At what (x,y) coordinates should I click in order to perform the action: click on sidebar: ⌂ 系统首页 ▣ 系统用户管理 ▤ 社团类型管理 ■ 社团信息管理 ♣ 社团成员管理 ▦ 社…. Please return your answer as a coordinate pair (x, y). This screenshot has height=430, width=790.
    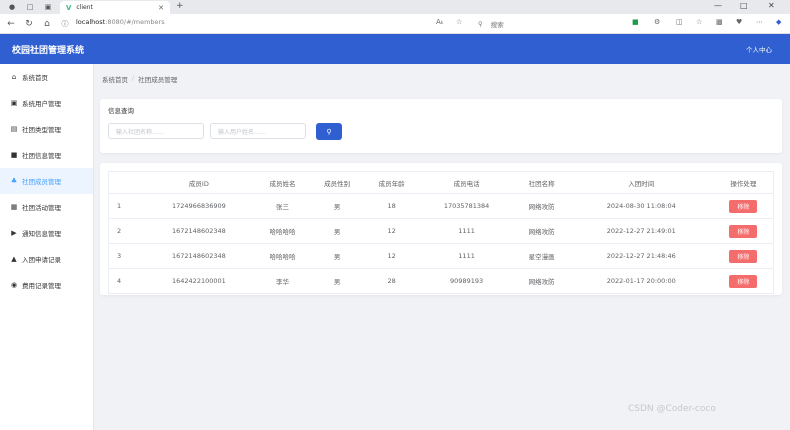
    Looking at the image, I should click on (47, 247).